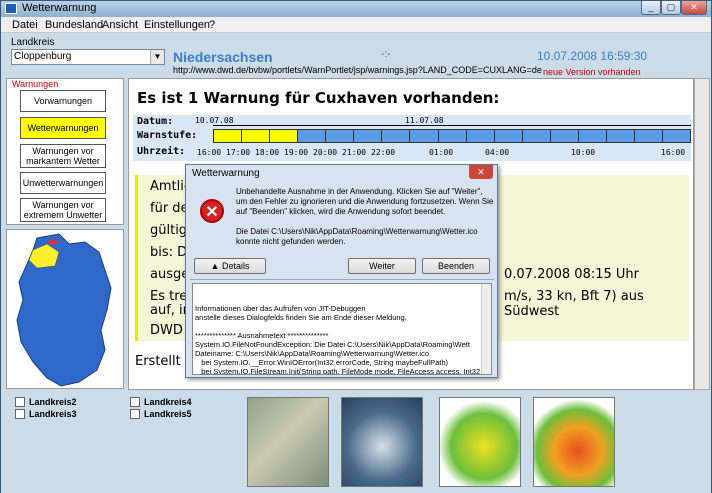 This screenshot has width=712, height=493. What do you see at coordinates (226, 173) in the screenshot?
I see `dialog-title: Wetterwarnung` at bounding box center [226, 173].